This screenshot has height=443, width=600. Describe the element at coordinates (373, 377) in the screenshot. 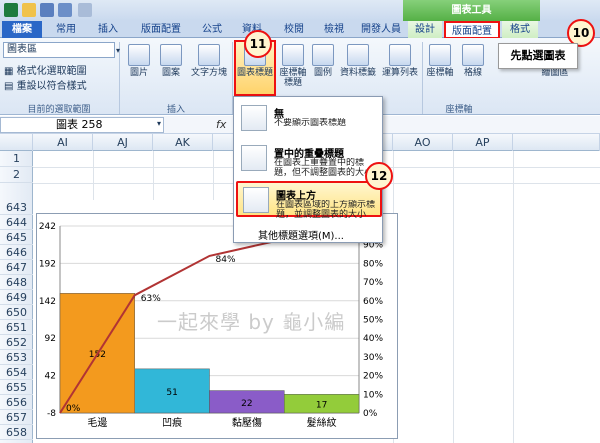

I see `y2-tick-label: 20%` at that location.